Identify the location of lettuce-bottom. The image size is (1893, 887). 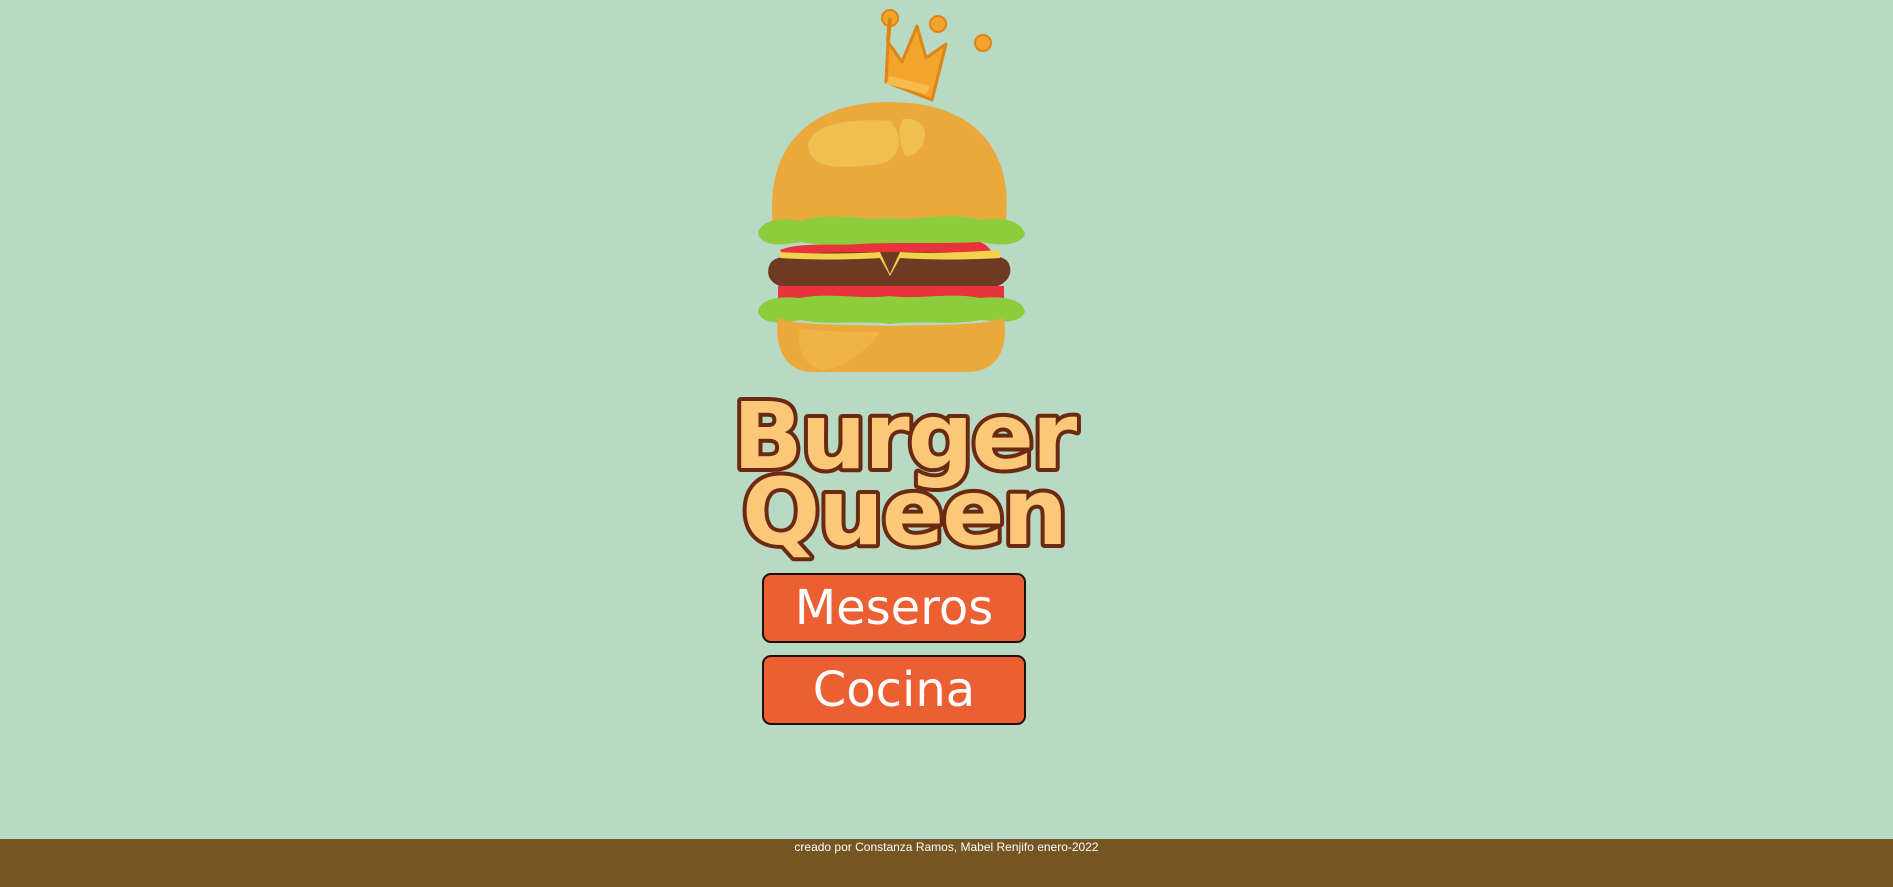
(891, 309).